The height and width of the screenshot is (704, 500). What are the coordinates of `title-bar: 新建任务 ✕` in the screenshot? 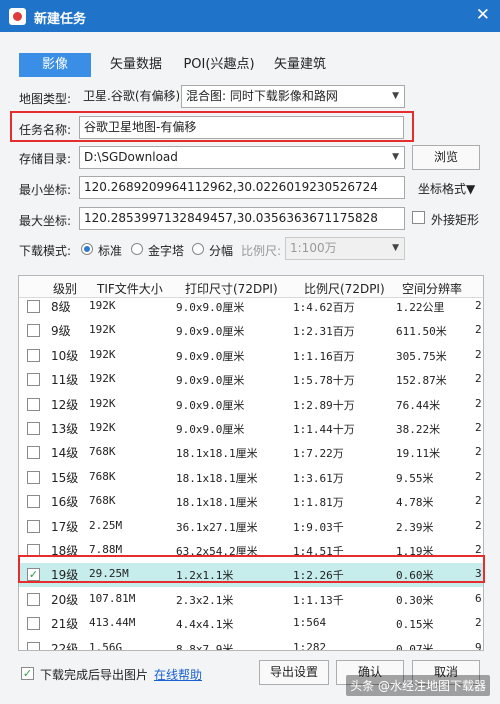 It's located at (250, 16).